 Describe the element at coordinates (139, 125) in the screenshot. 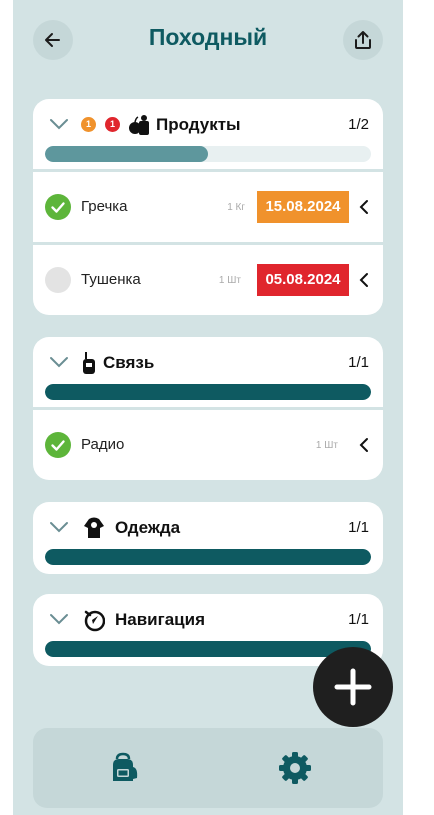

I see `apple-bag-icon` at that location.